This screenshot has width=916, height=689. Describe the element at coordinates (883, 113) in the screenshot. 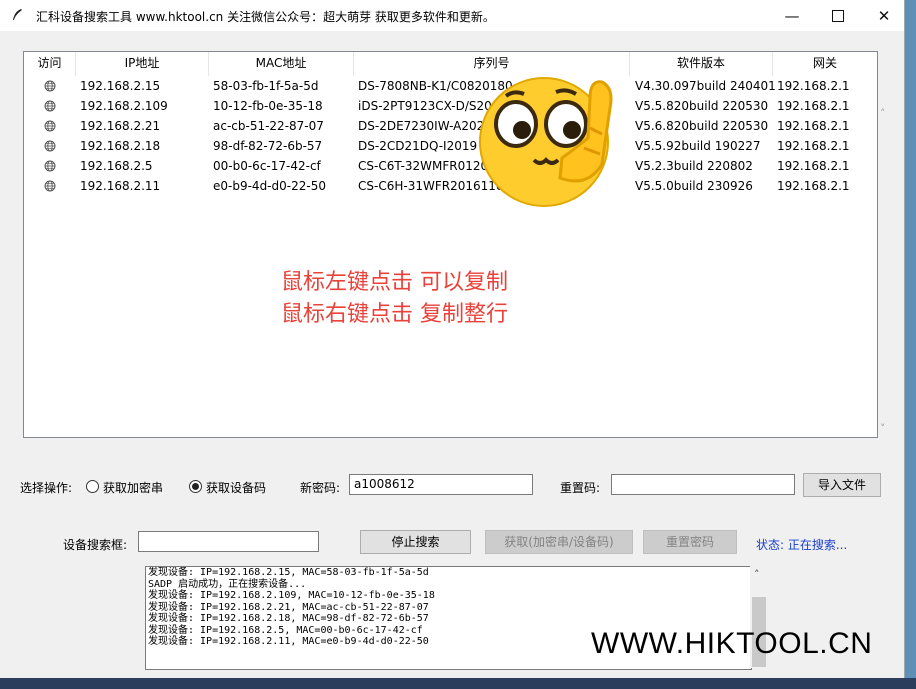

I see `scroll-up-icon: ˄` at that location.